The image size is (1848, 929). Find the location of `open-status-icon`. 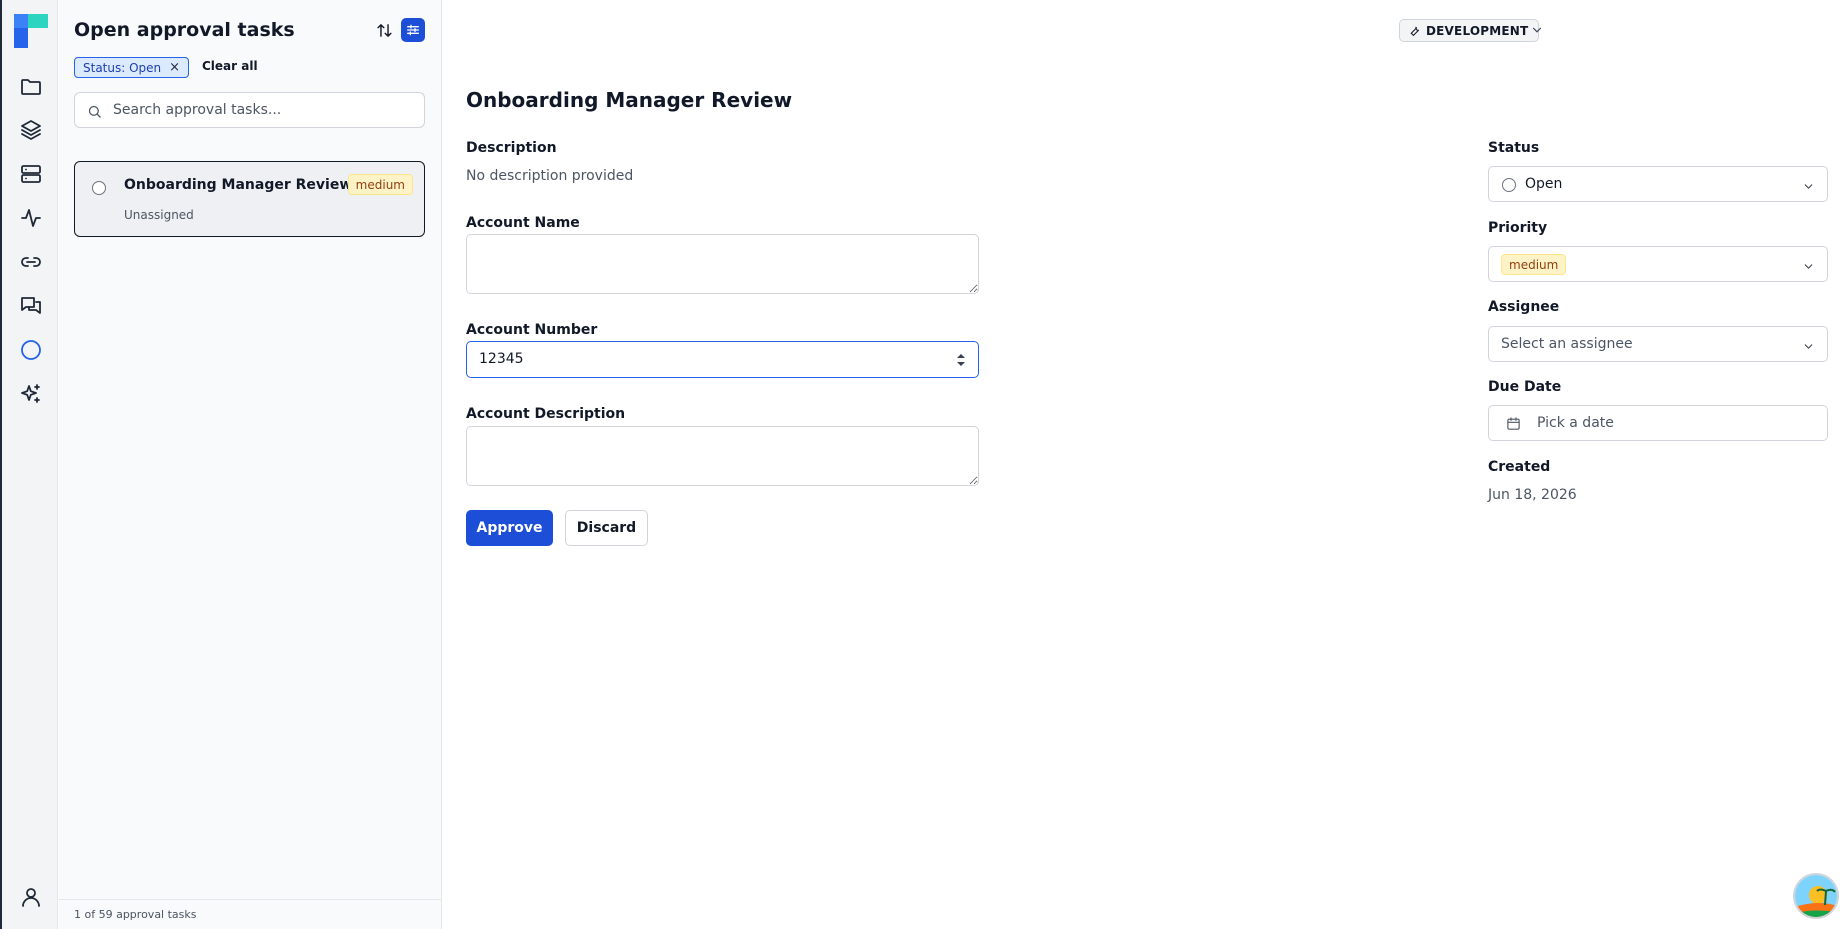

open-status-icon is located at coordinates (1509, 185).